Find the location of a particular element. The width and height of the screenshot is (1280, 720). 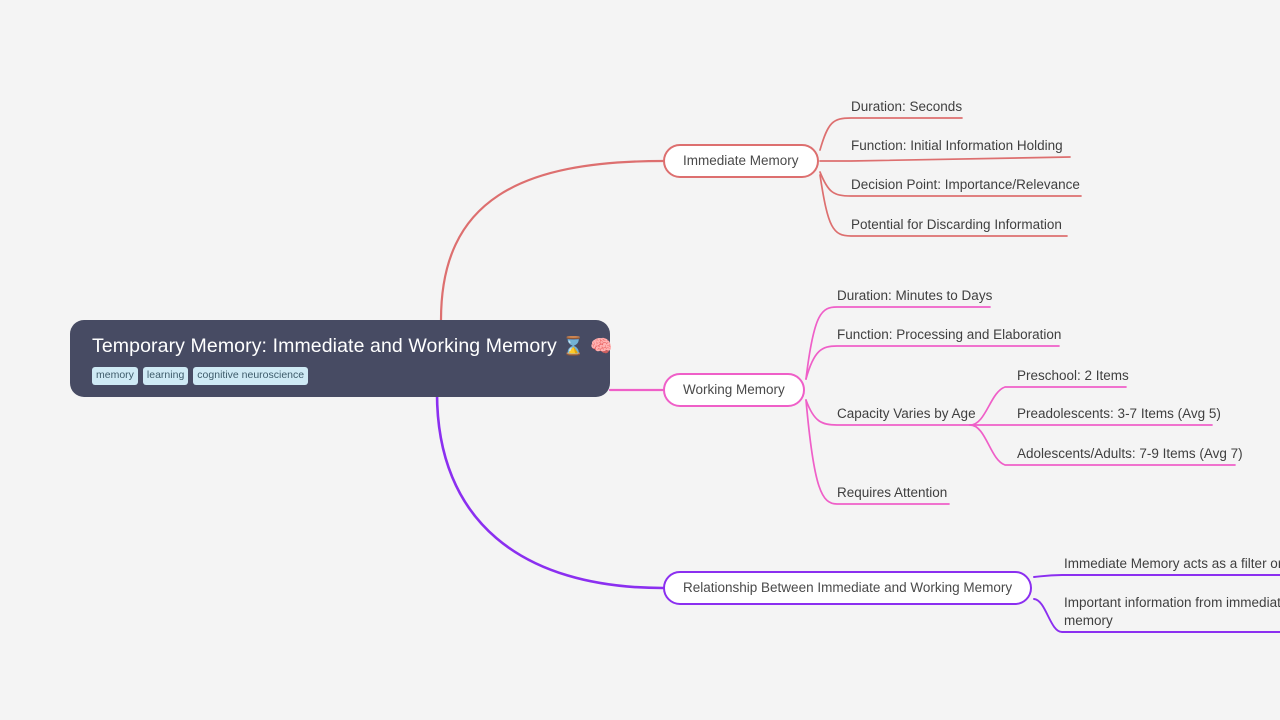

leaf-label: Preadolescents: 3-7 Items (Avg 5) is located at coordinates (1119, 413).